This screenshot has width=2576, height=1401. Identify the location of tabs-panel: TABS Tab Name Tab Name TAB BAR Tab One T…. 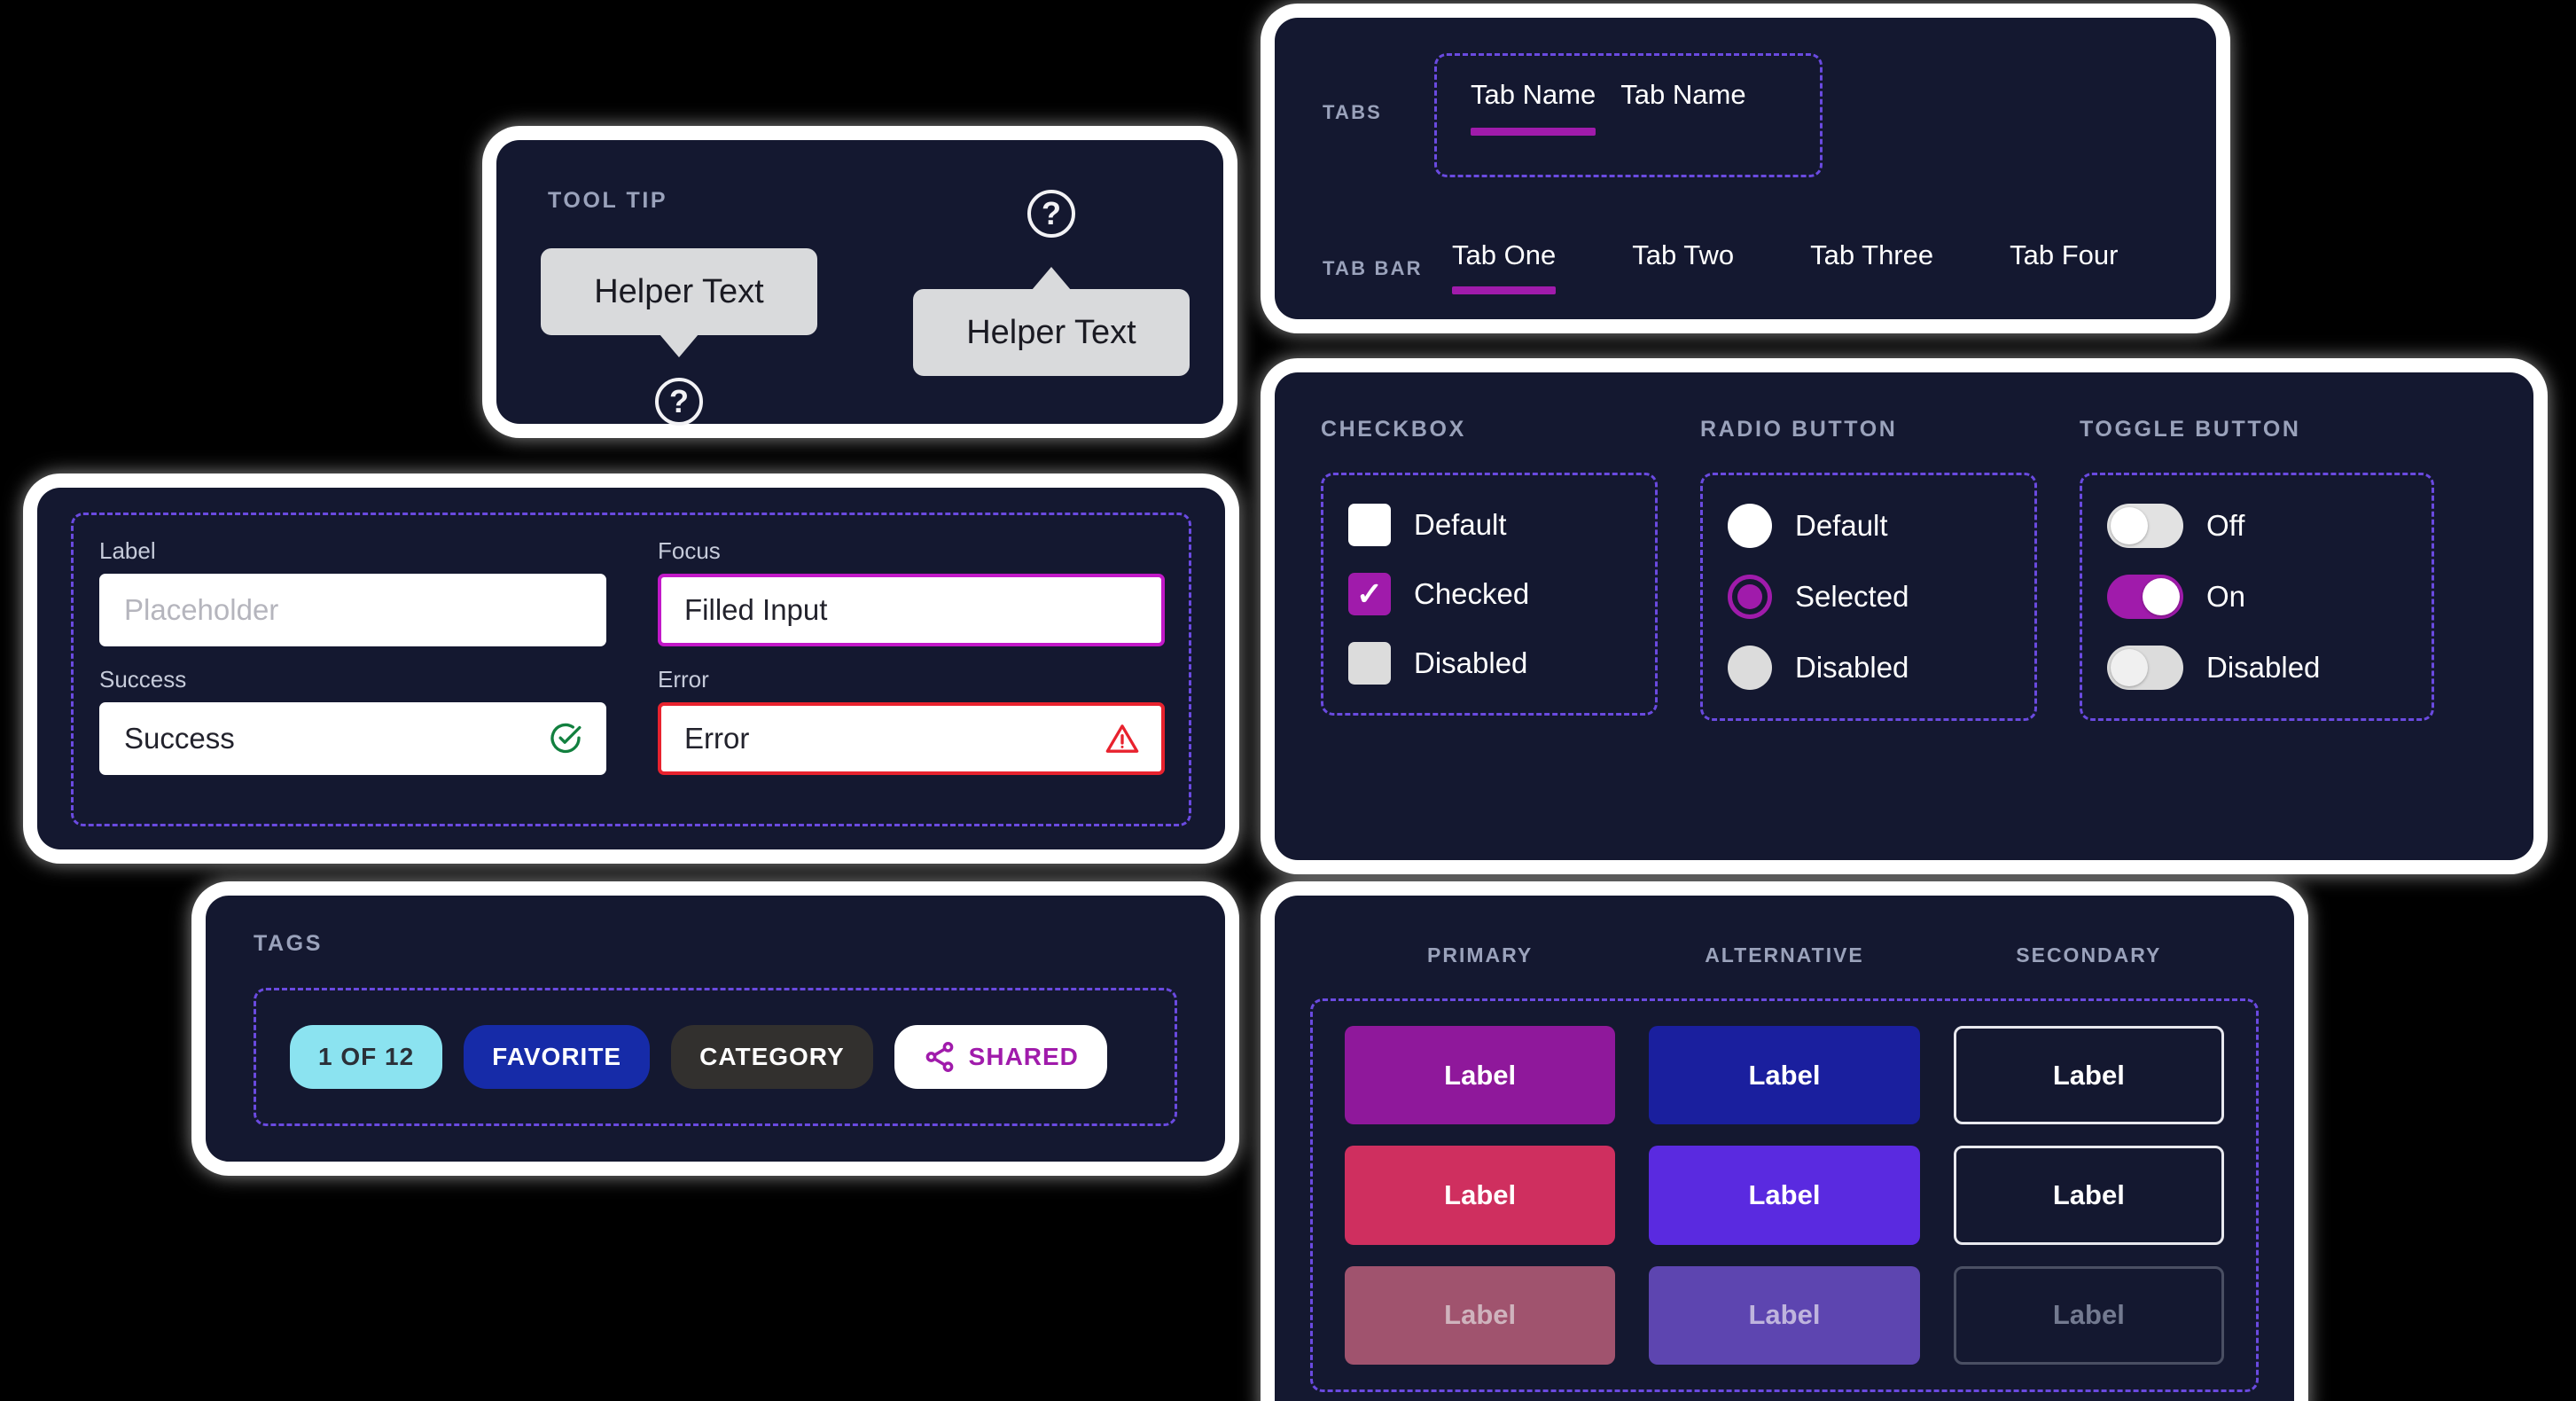
(1745, 168).